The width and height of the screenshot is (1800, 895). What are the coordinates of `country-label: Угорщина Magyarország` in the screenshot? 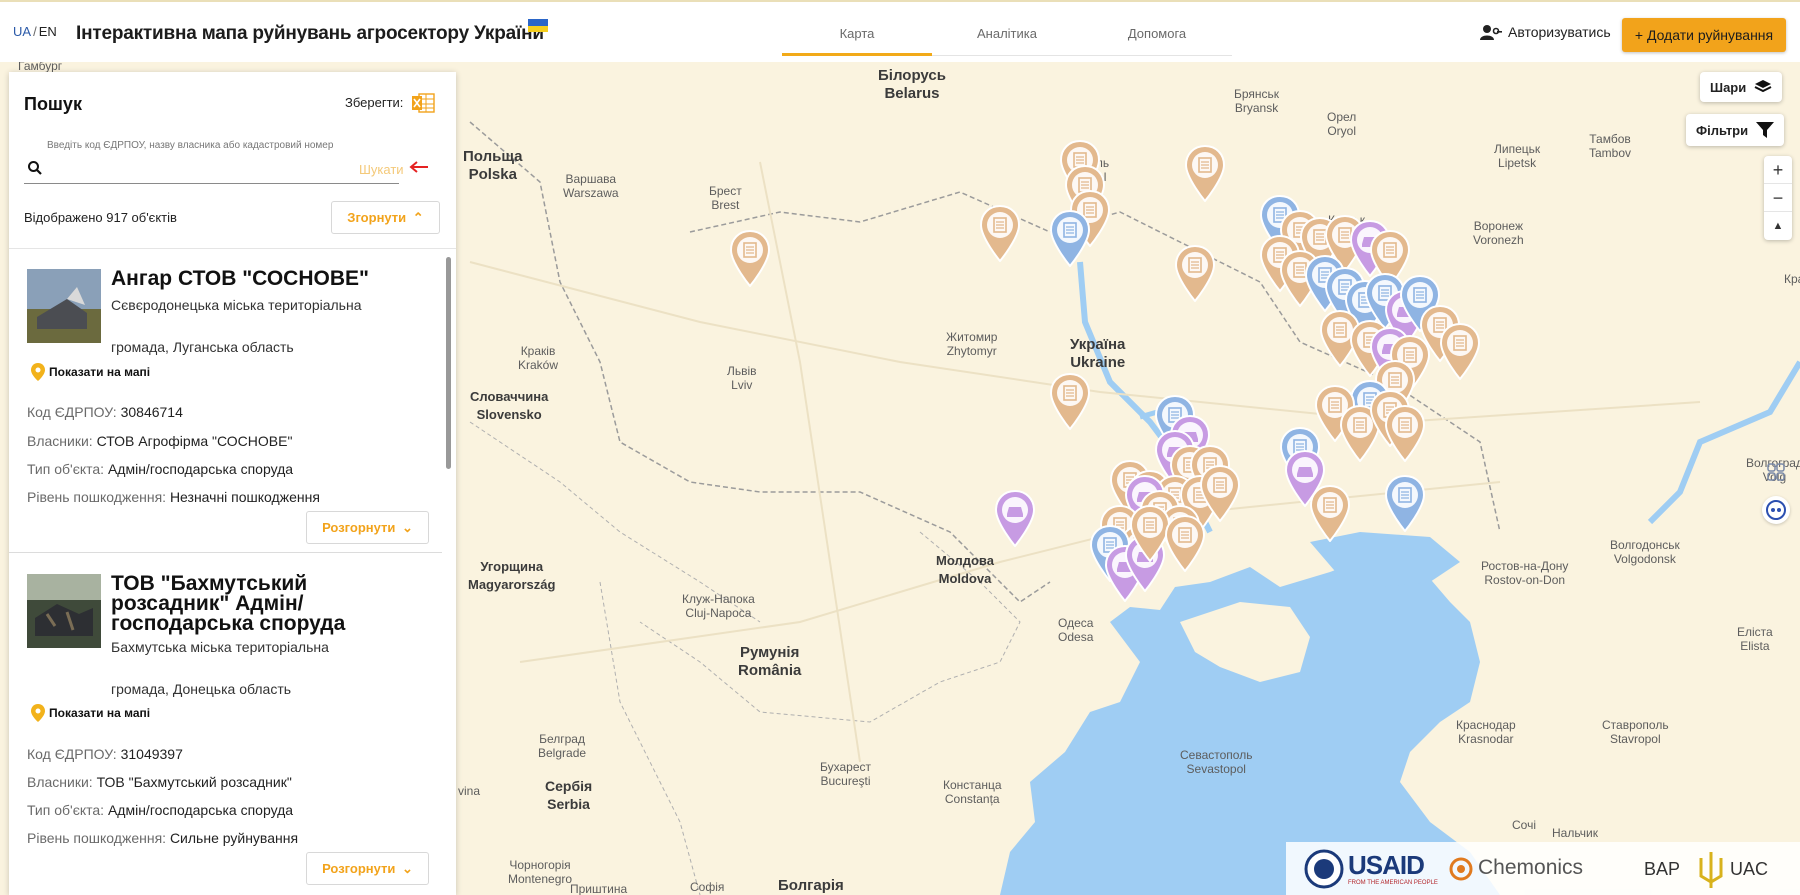 It's located at (512, 575).